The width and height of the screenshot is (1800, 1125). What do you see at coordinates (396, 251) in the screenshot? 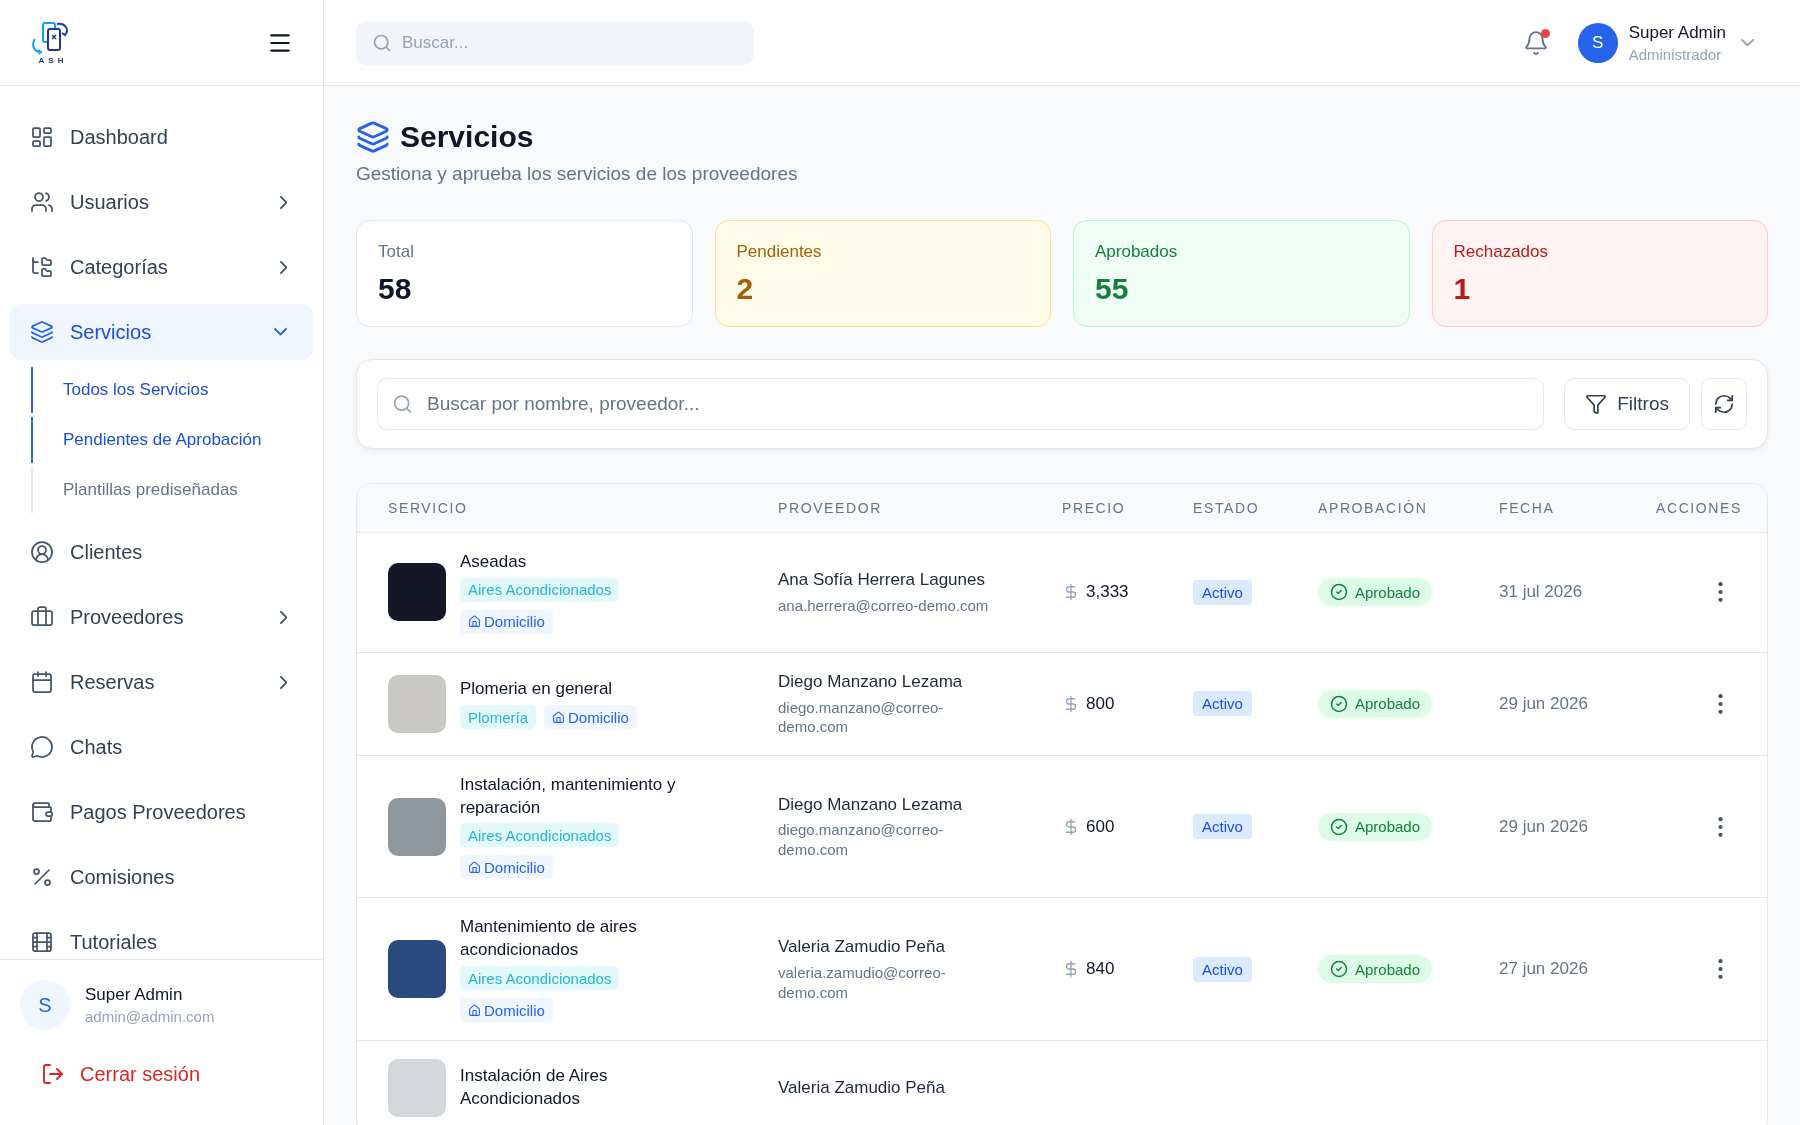
I see `stat-label: Total` at bounding box center [396, 251].